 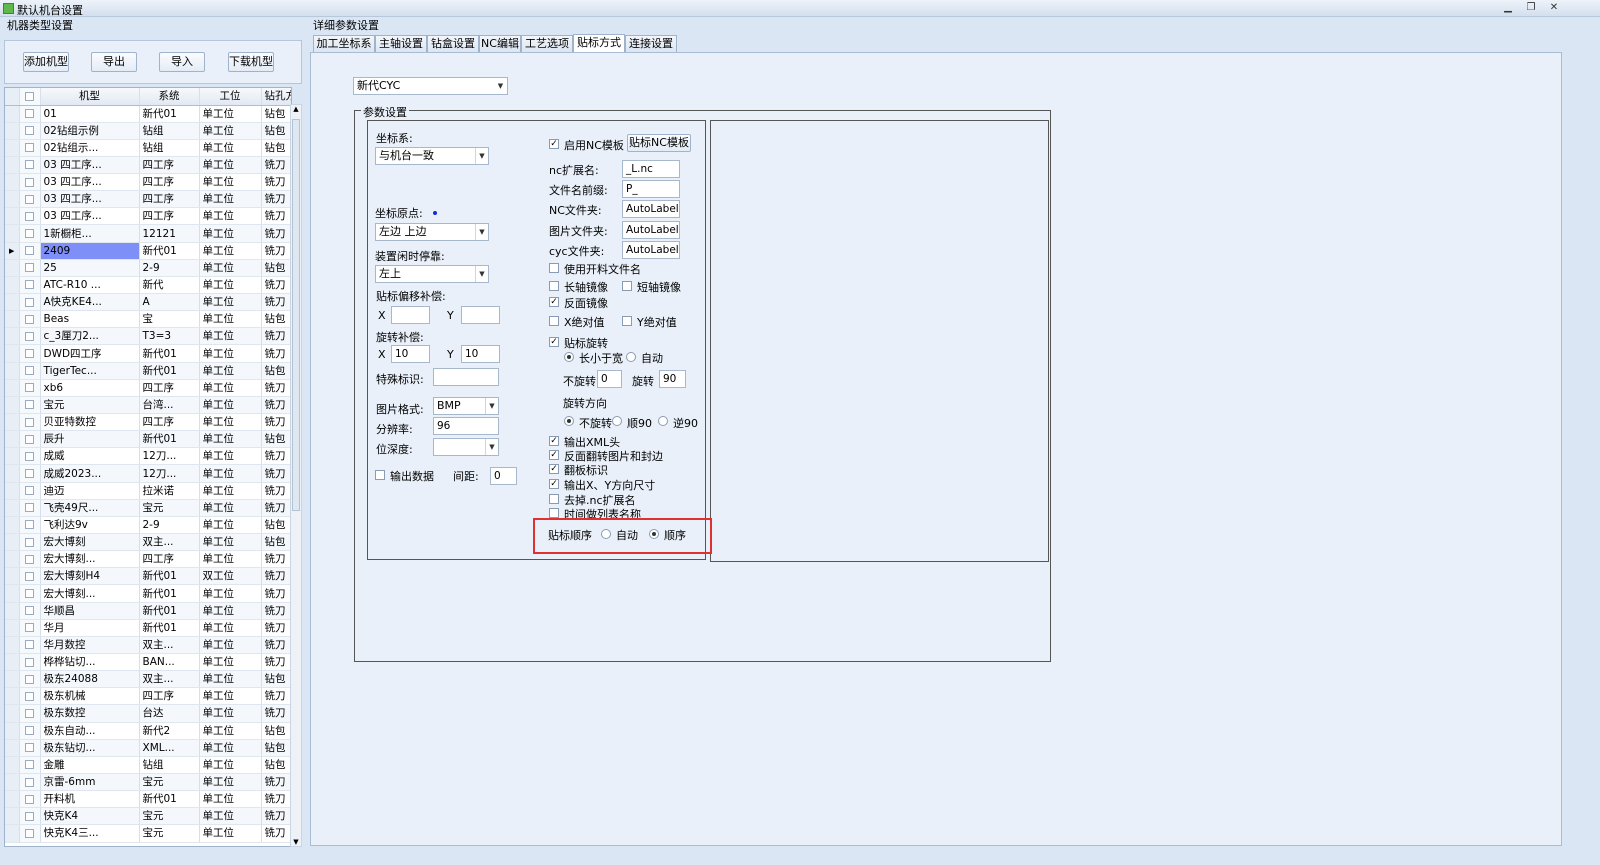 I want to click on table-row: 迪迈 拉米诺 单工位 铣刀, so click(x=148, y=491).